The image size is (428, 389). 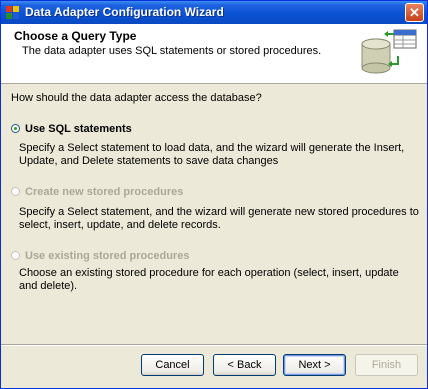 I want to click on radio-use-sql-statements, so click(x=15, y=128).